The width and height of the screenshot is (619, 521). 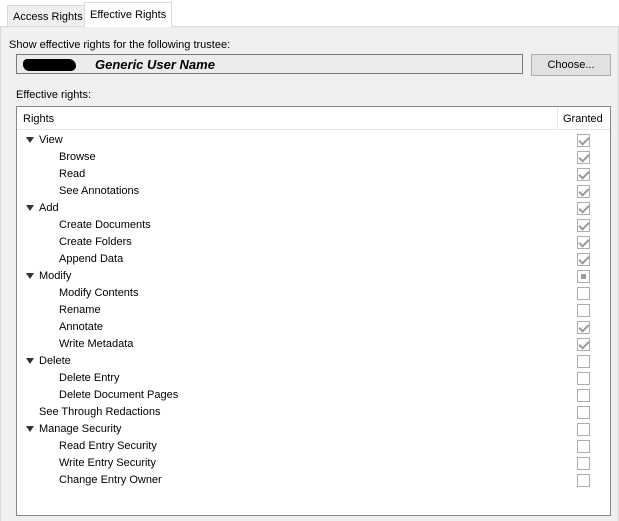 I want to click on column-header-granted: Granted, so click(x=583, y=119).